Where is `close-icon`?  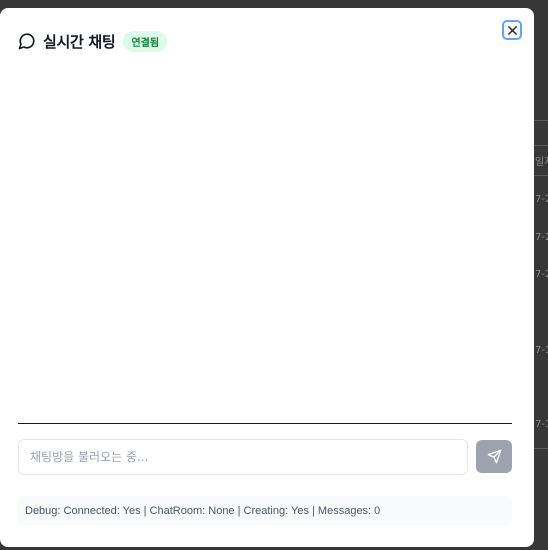 close-icon is located at coordinates (512, 30).